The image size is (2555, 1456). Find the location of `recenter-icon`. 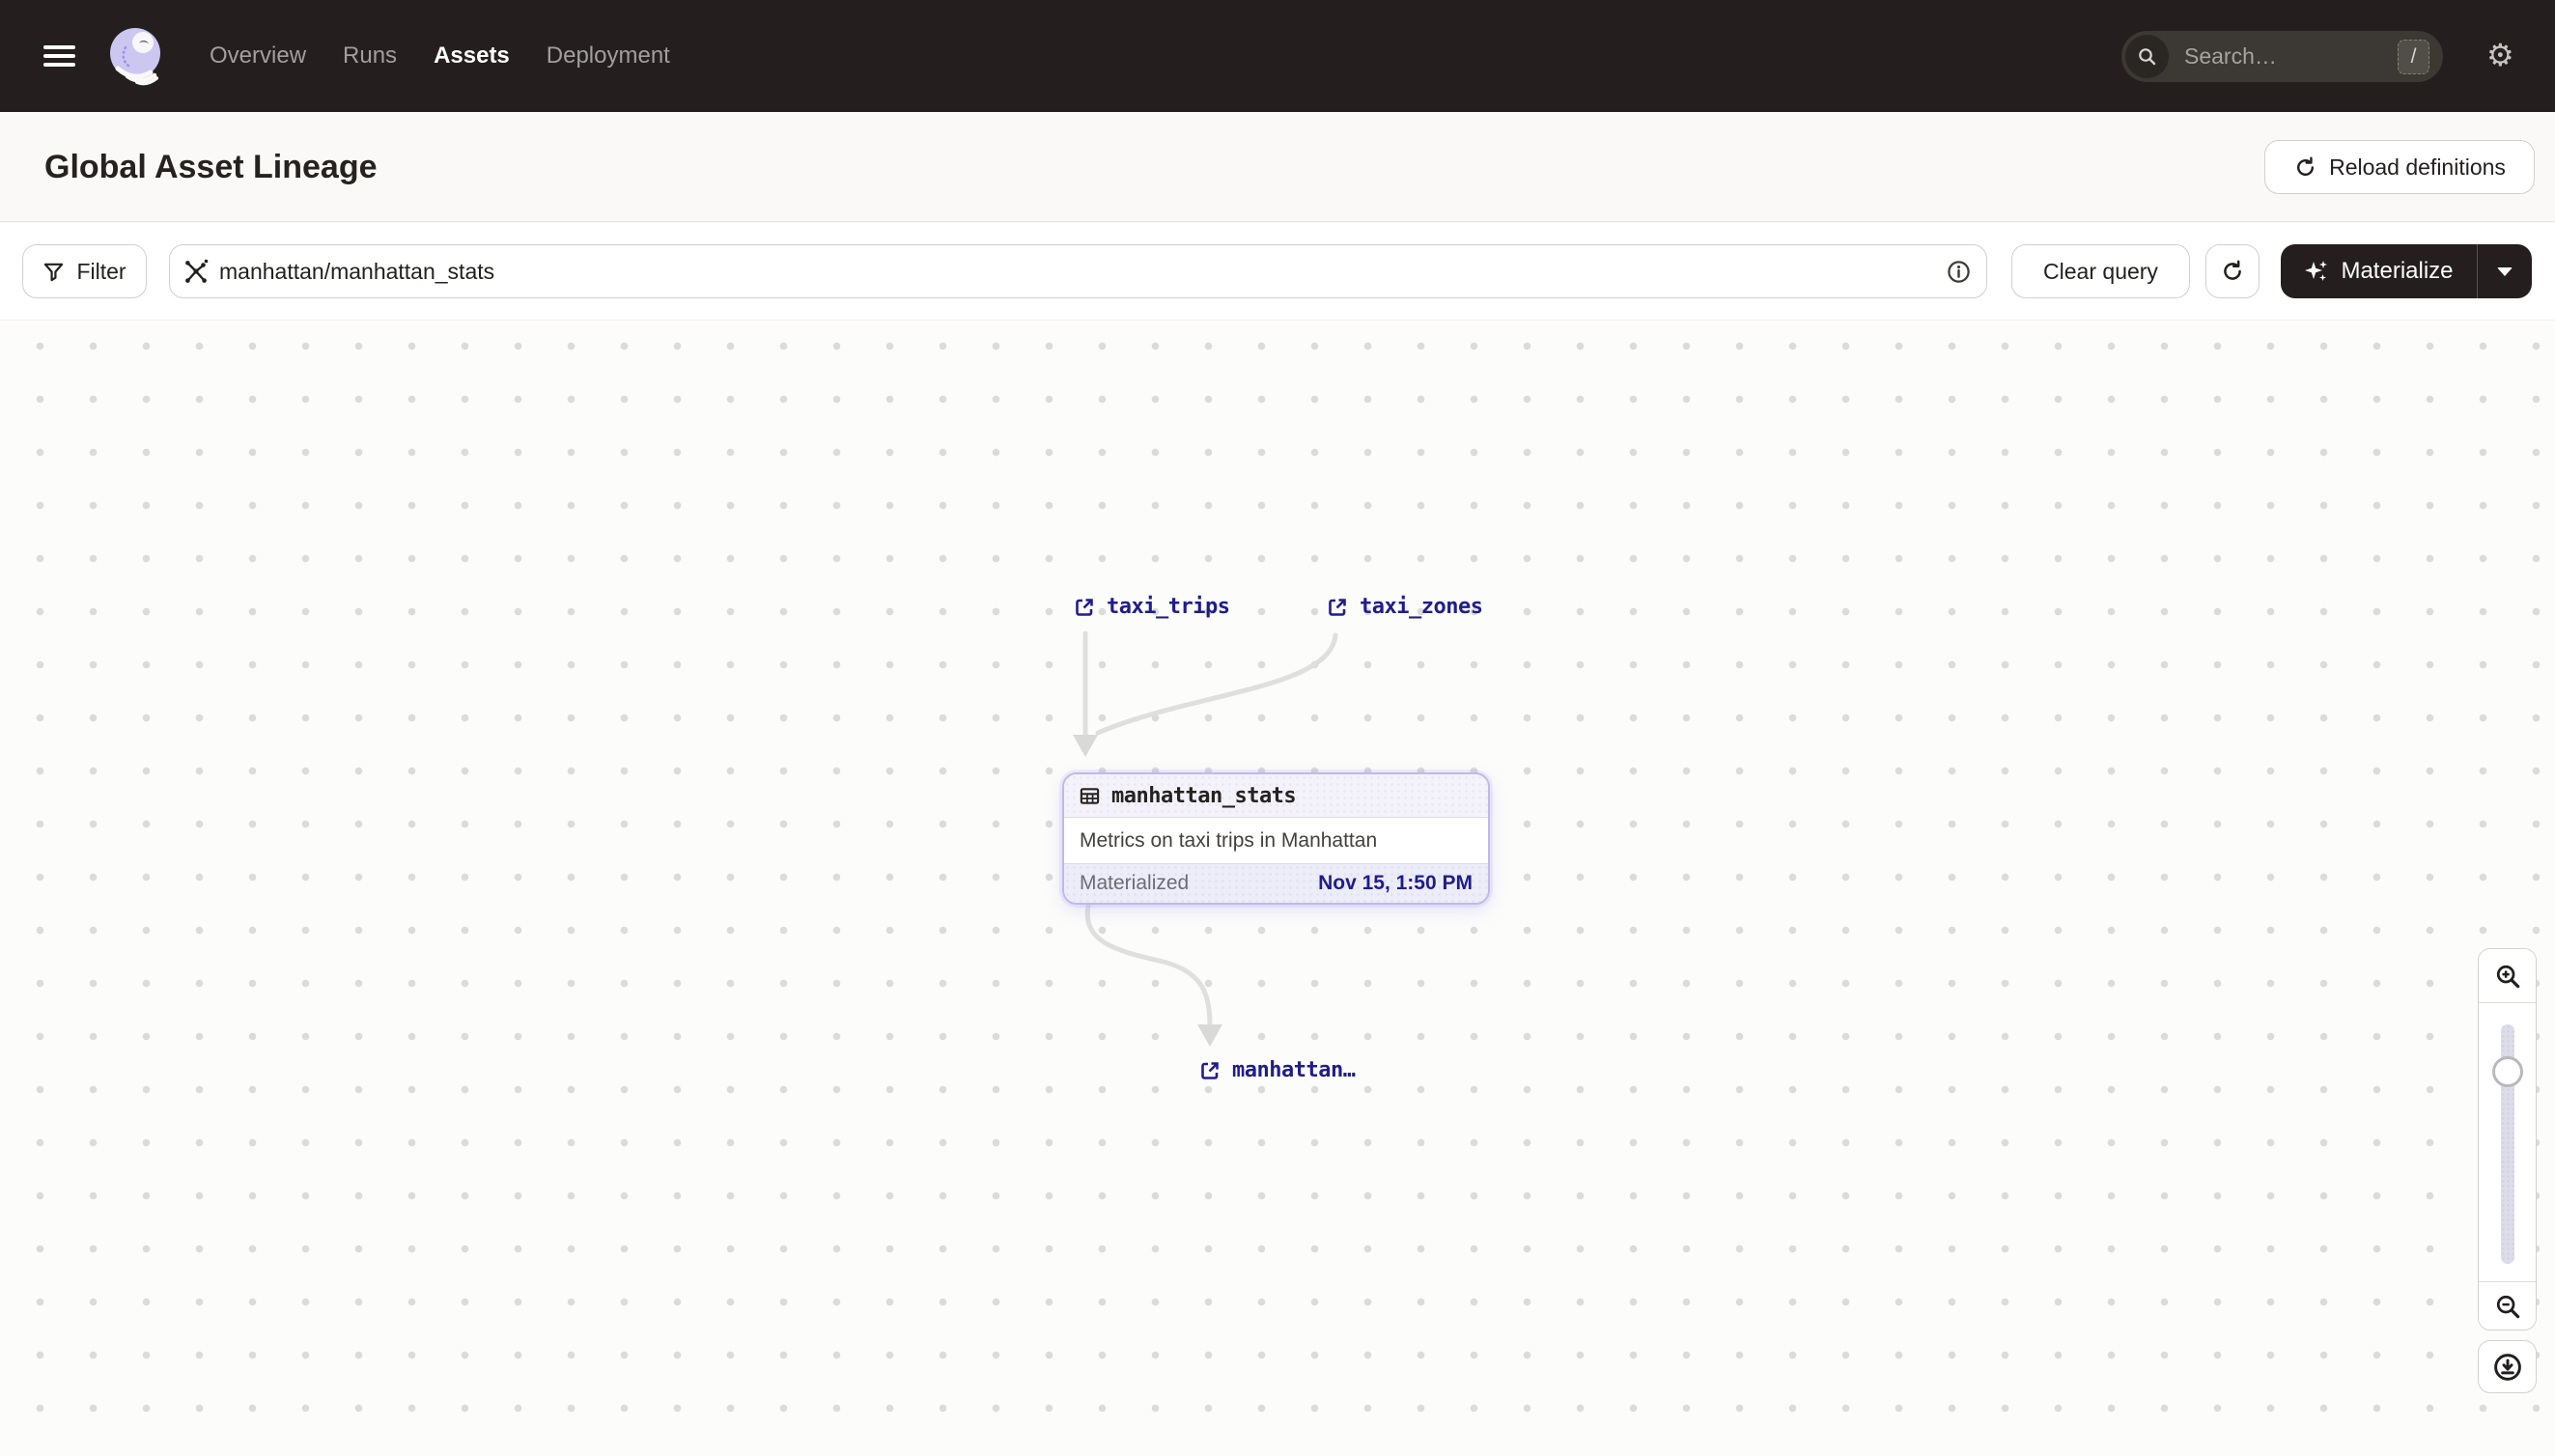

recenter-icon is located at coordinates (2507, 1367).